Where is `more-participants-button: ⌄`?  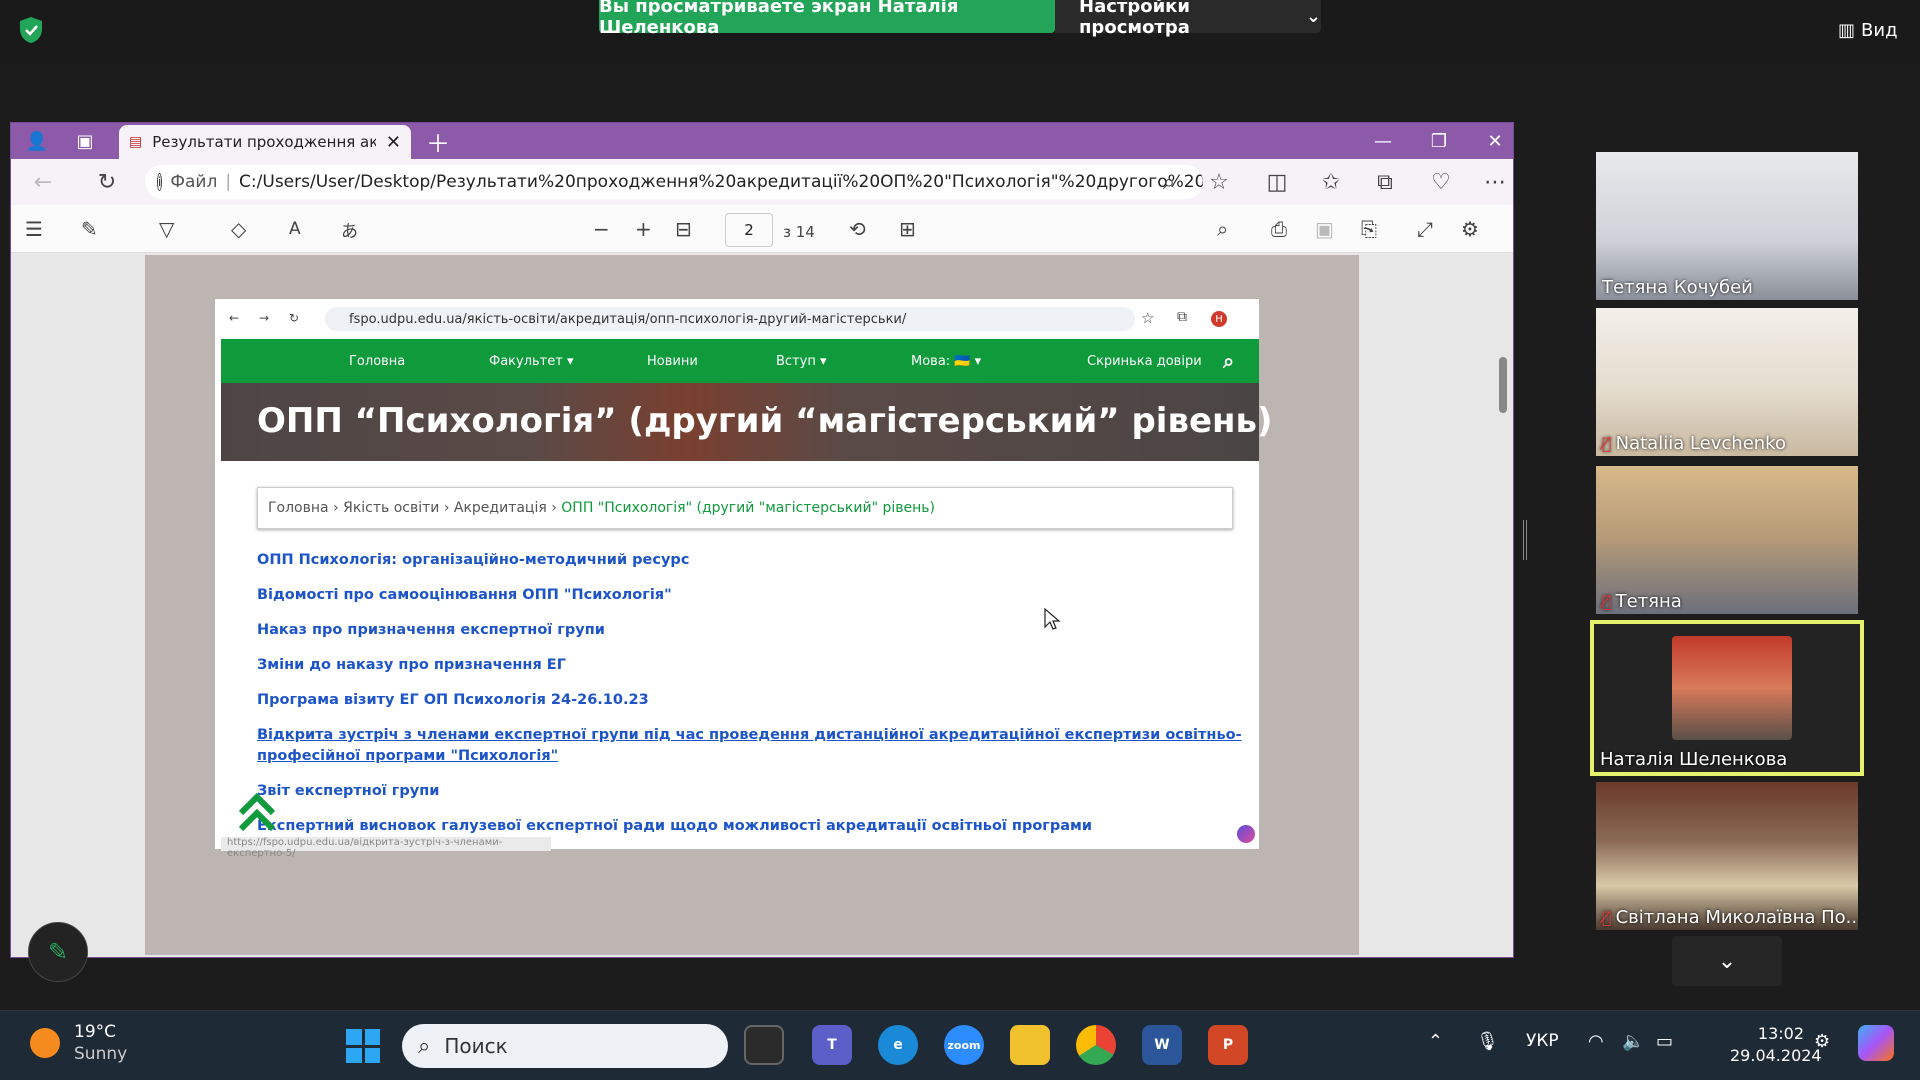
more-participants-button: ⌄ is located at coordinates (1727, 961).